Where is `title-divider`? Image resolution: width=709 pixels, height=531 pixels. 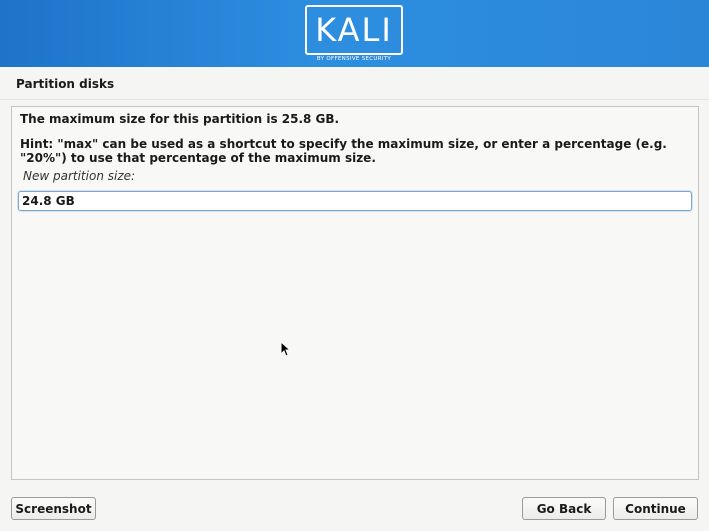
title-divider is located at coordinates (354, 99).